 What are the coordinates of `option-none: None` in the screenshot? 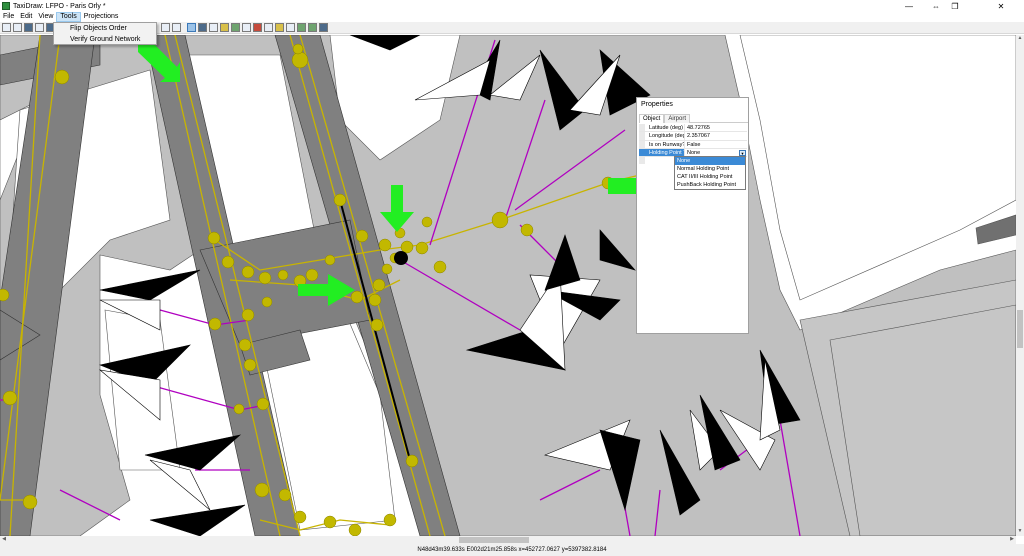 It's located at (710, 161).